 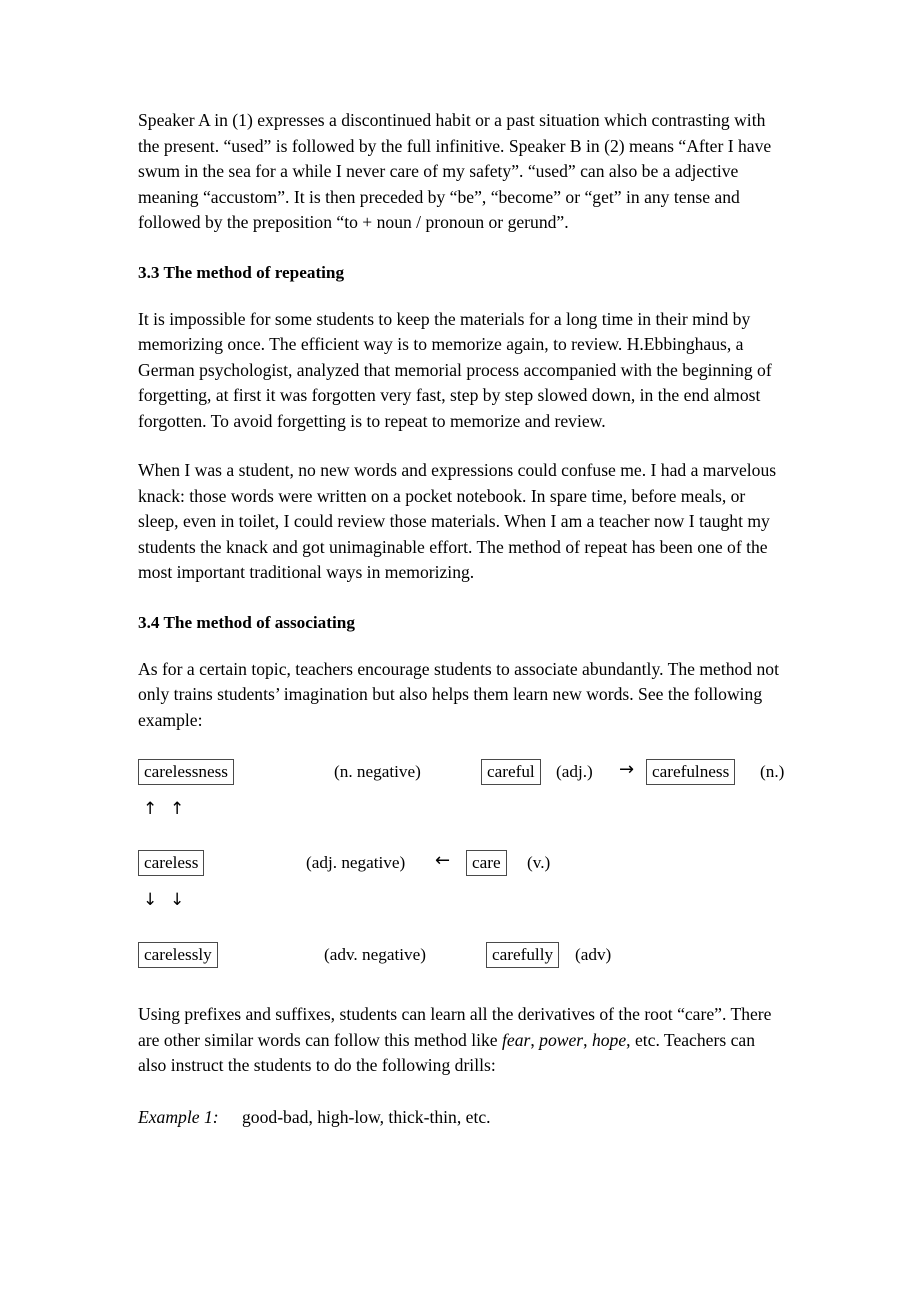 What do you see at coordinates (150, 900) in the screenshot?
I see `arrow-down-icon-1: ↓` at bounding box center [150, 900].